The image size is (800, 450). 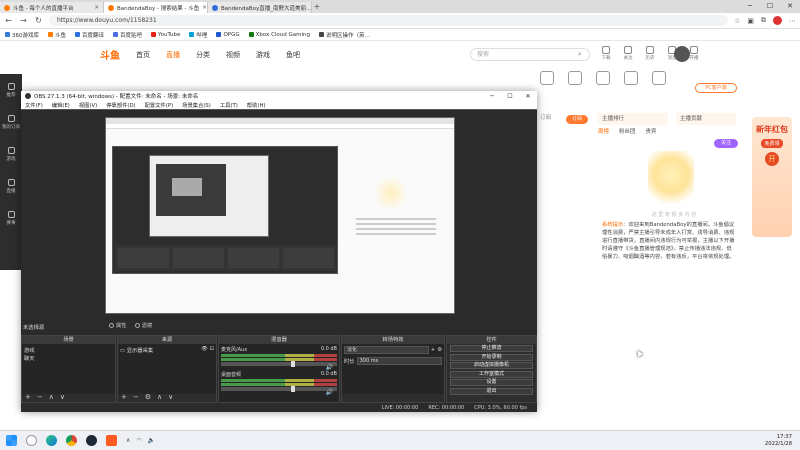 I want to click on taskbar-clock: 17:37 2022/1/28, so click(x=782, y=441).